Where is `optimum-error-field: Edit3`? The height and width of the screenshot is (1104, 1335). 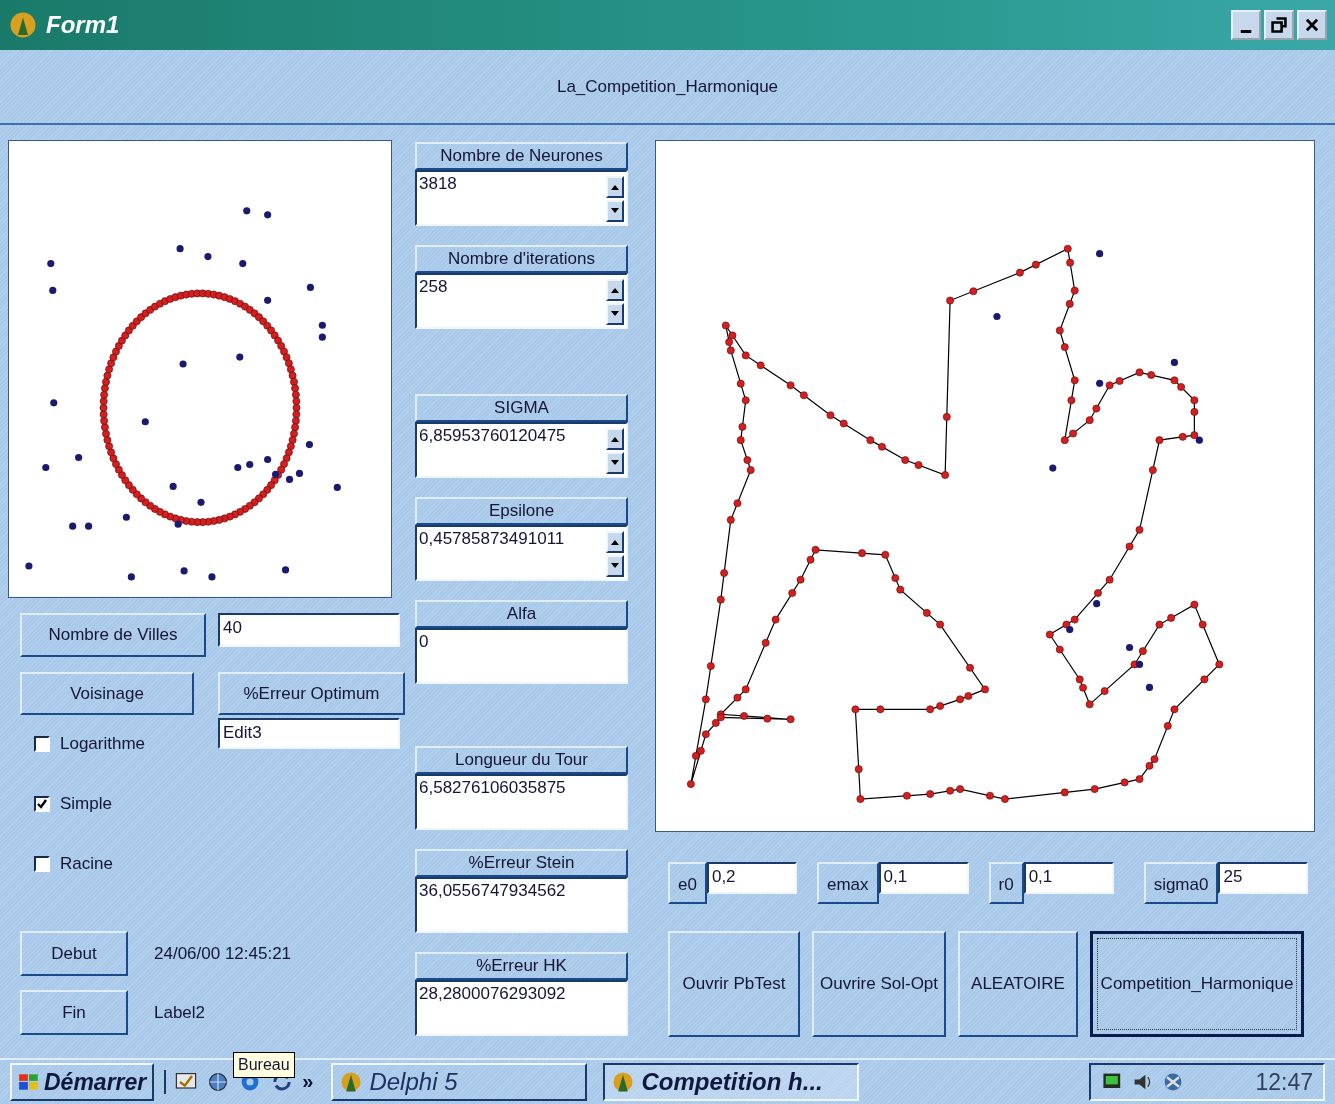
optimum-error-field: Edit3 is located at coordinates (309, 733).